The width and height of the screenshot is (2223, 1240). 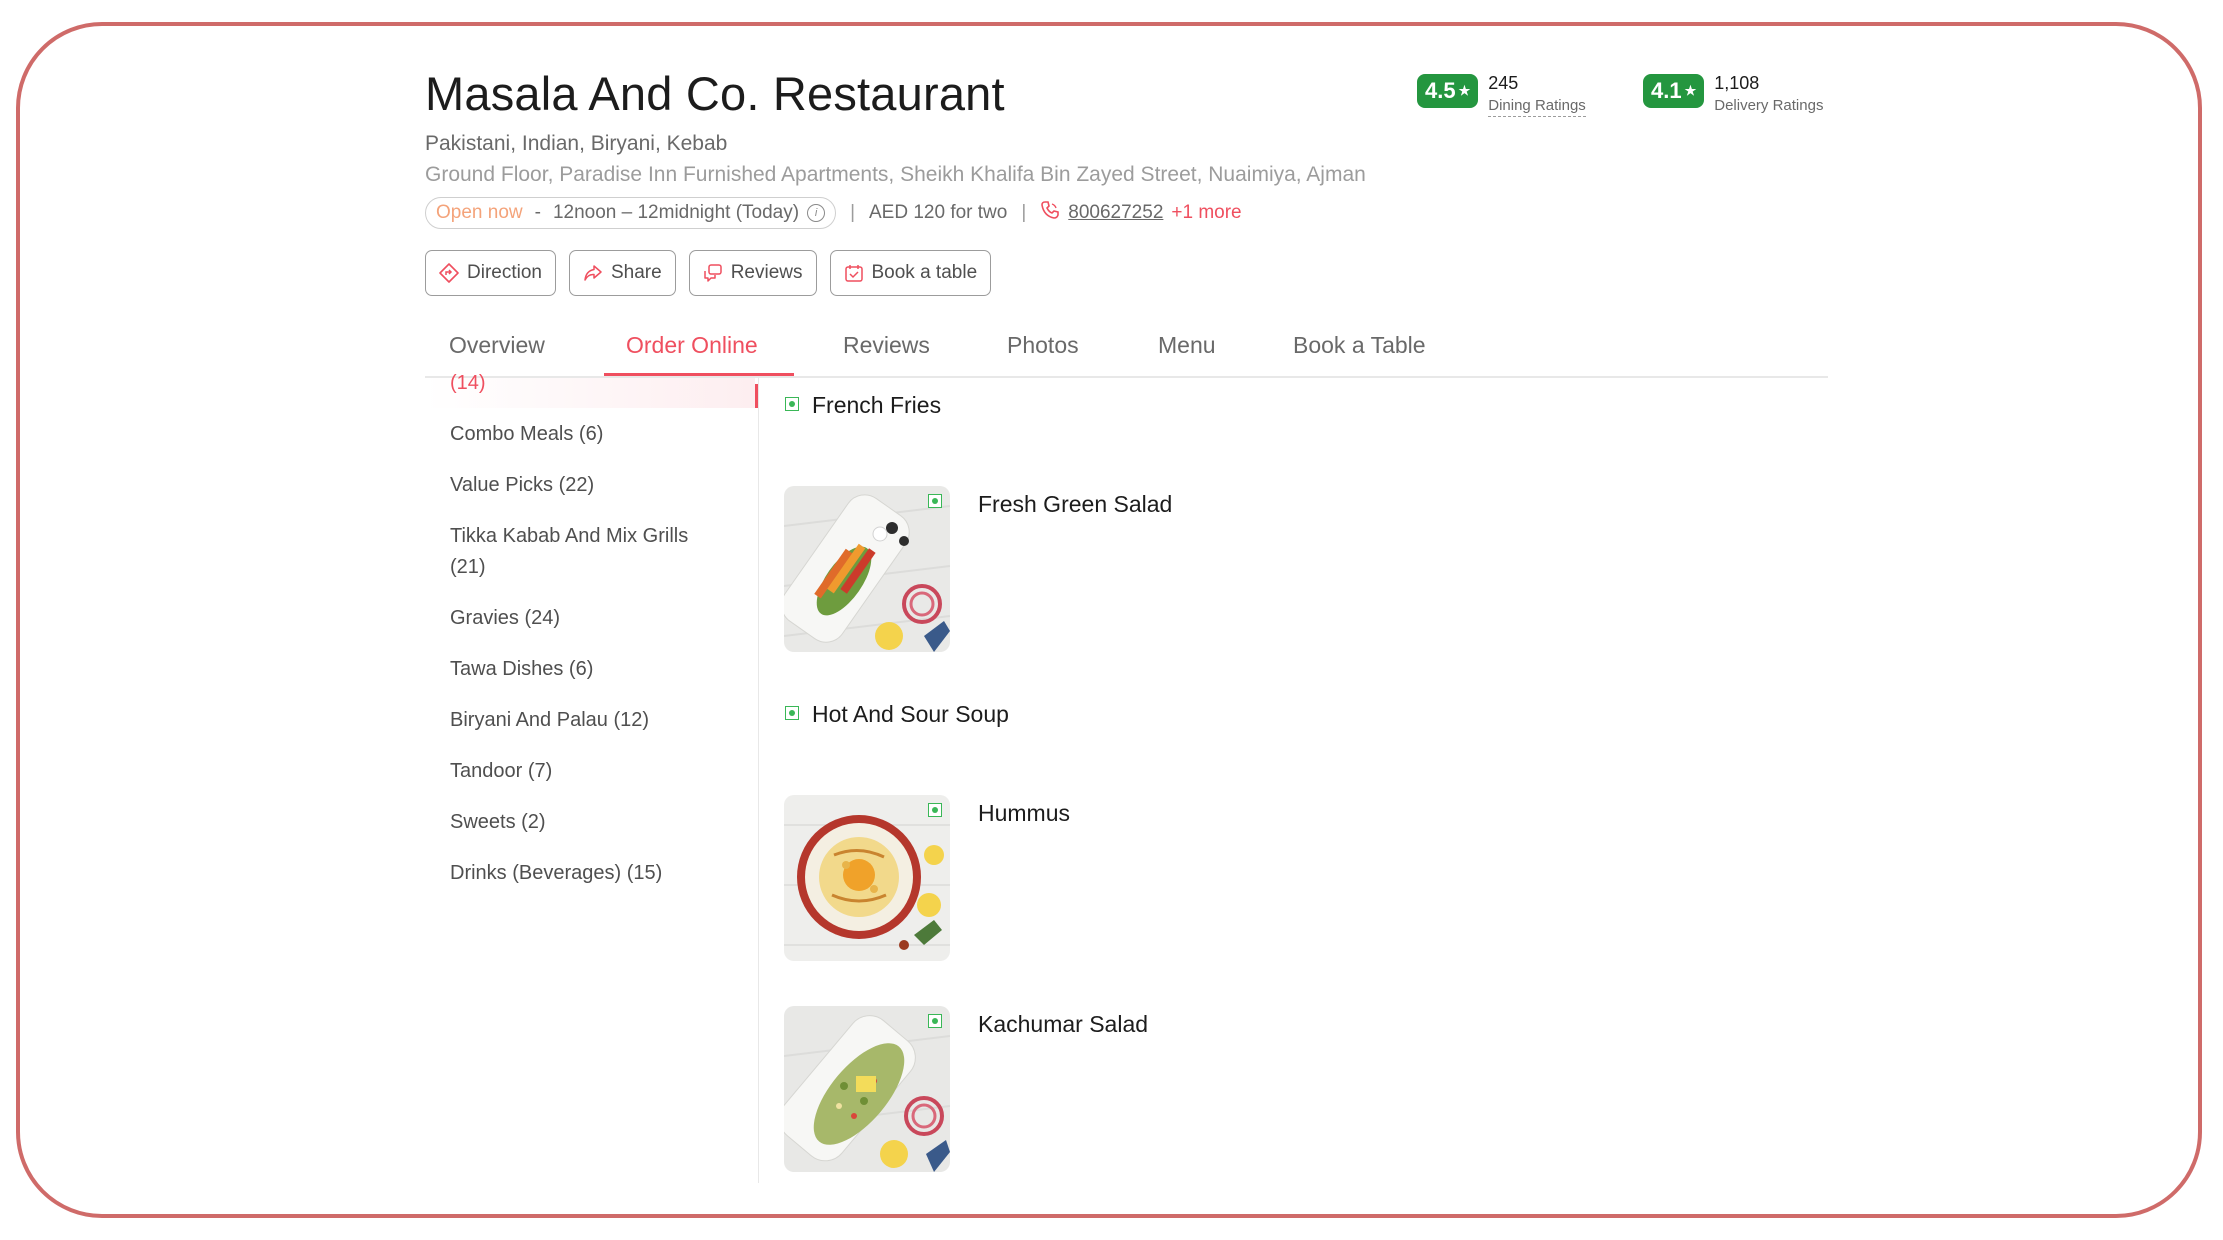 I want to click on reviews-button: Reviews, so click(x=752, y=273).